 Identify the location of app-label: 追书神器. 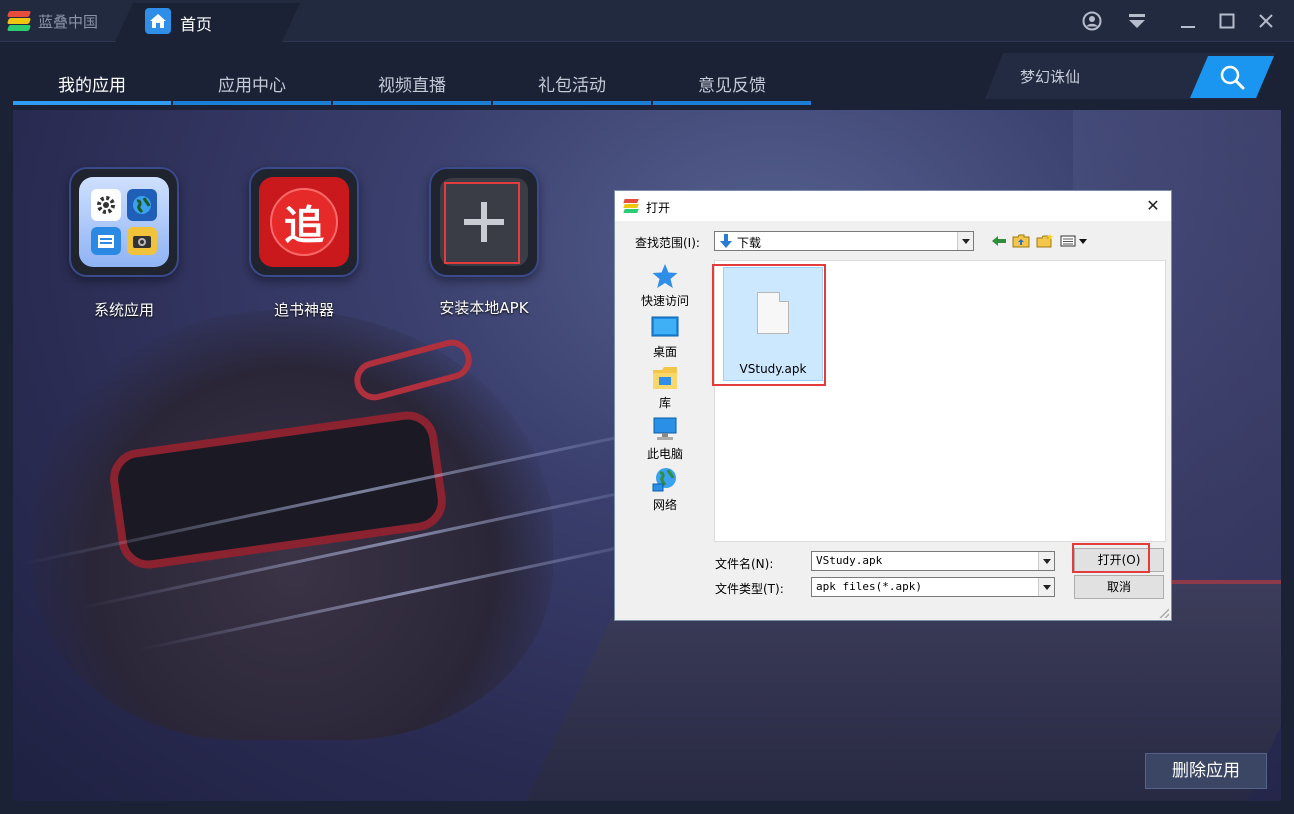
(303, 310).